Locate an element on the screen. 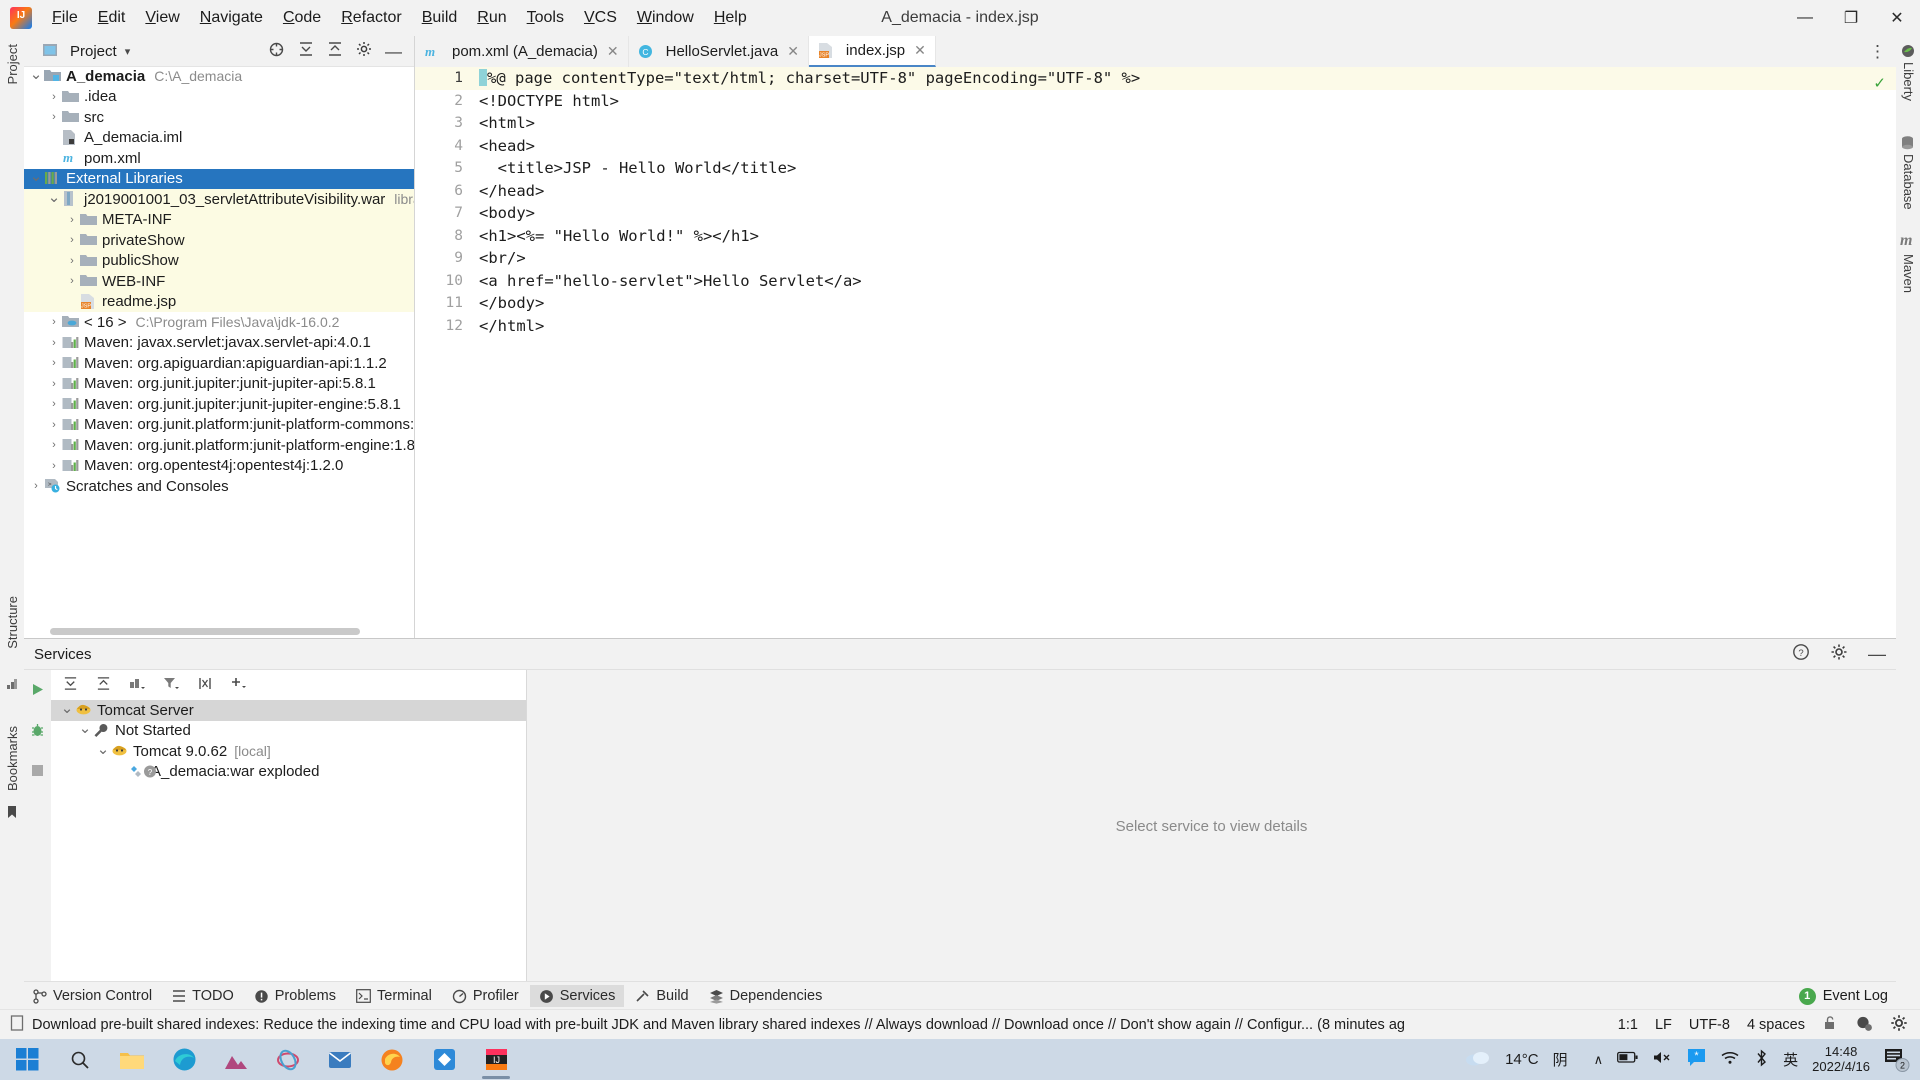 The width and height of the screenshot is (1920, 1080). project-tree-row: ⌄ External Libraries is located at coordinates (219, 178).